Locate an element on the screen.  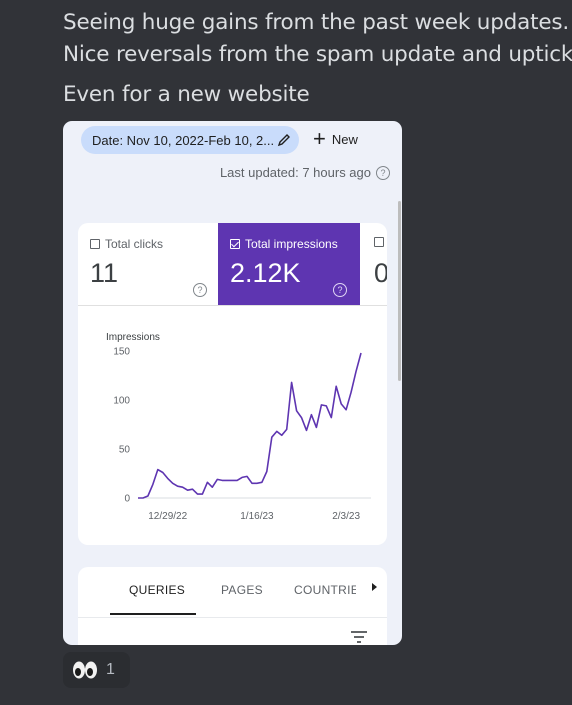
reaction-pill: 1 is located at coordinates (96, 670).